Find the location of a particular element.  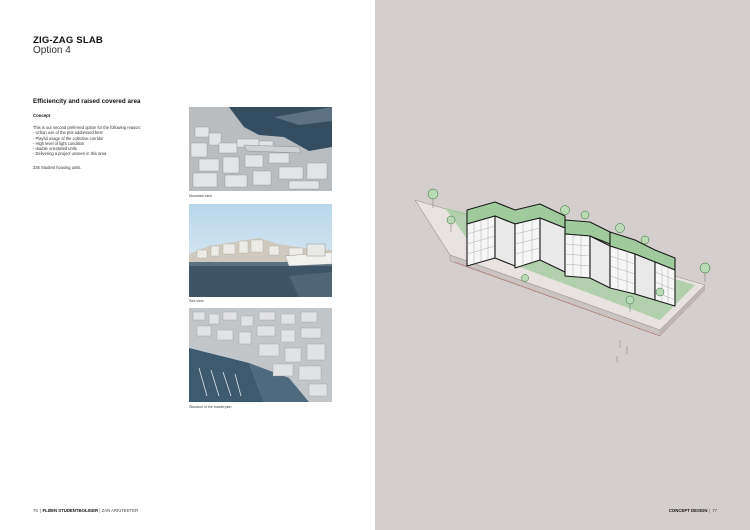

mountain-view-caption: Mountain view is located at coordinates (200, 196).